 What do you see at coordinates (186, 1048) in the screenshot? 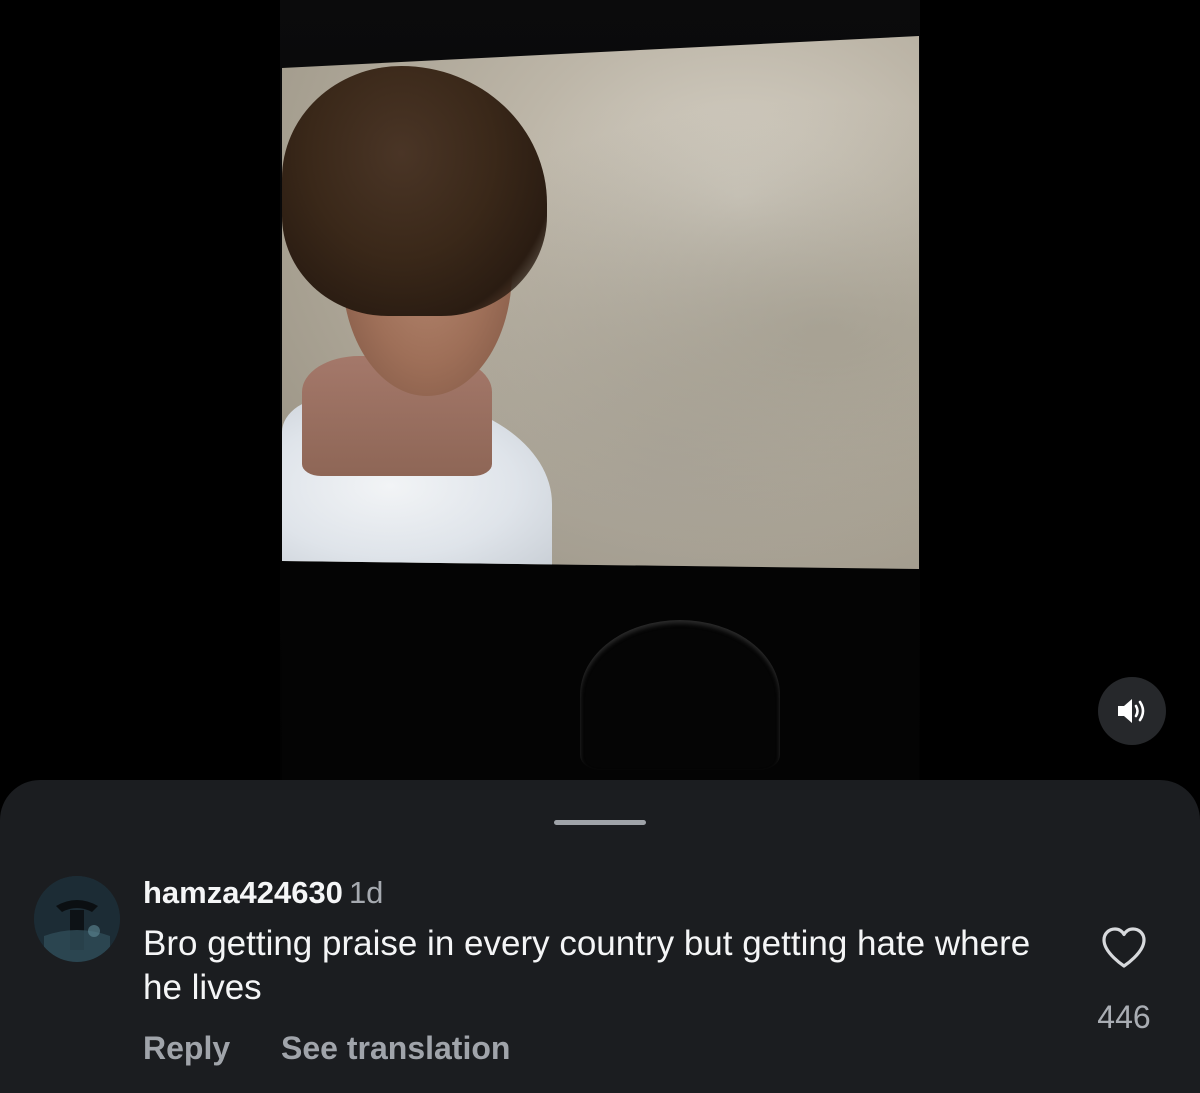
I see `reply-button: Reply` at bounding box center [186, 1048].